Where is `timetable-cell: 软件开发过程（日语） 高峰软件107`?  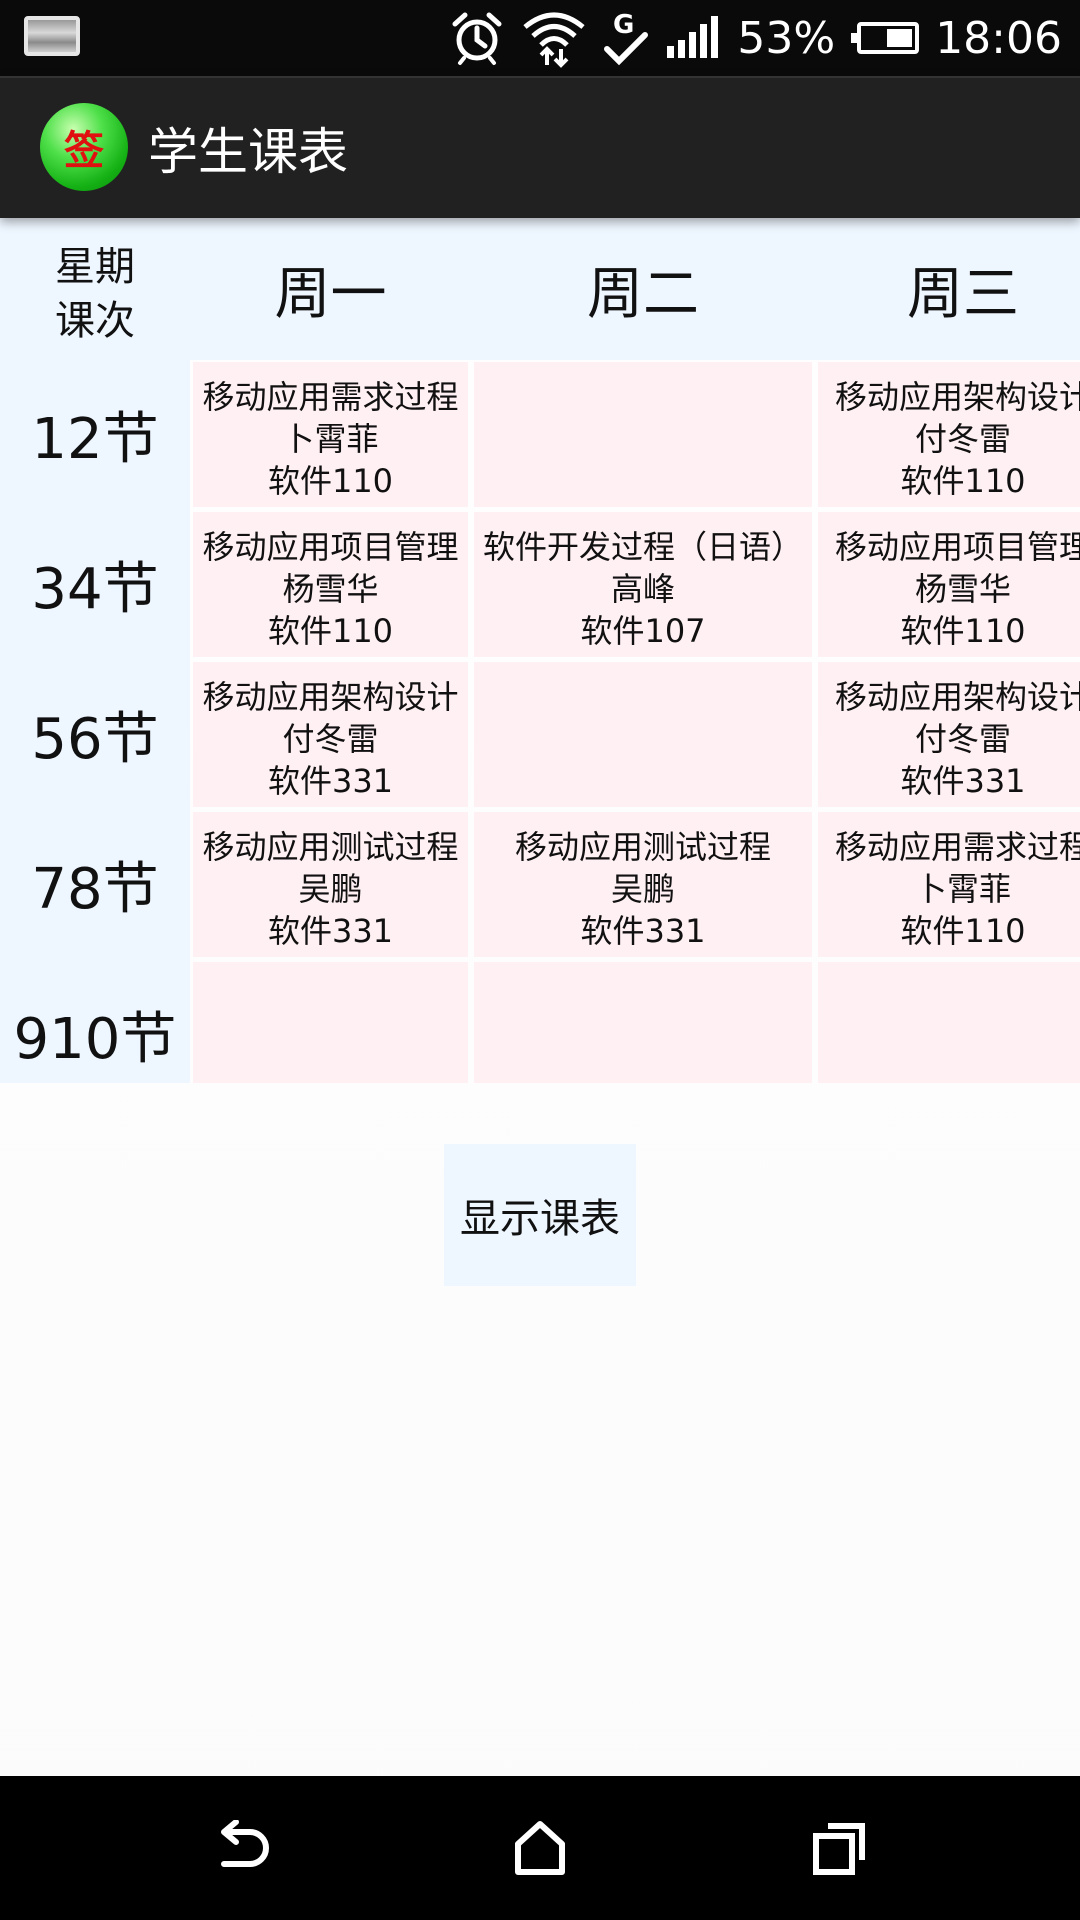 timetable-cell: 软件开发过程（日语） 高峰软件107 is located at coordinates (643, 584).